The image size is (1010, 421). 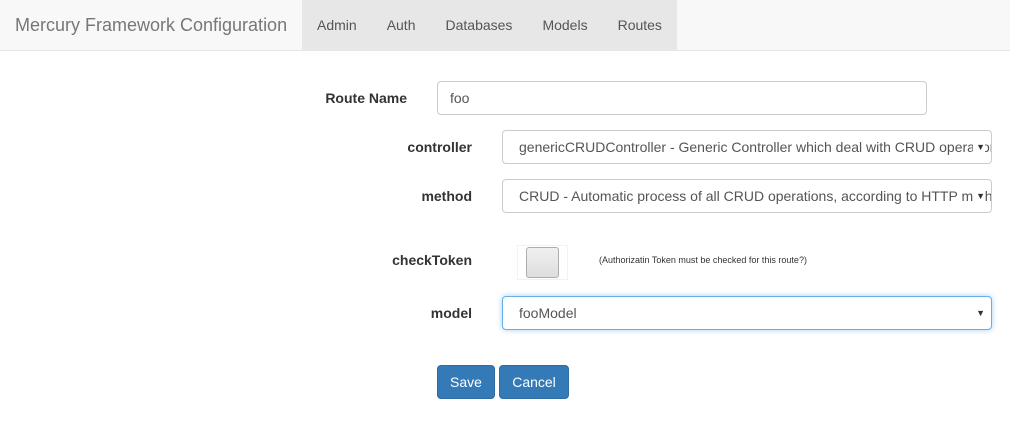 I want to click on nav-tabs: Admin Auth Databases Models Routes, so click(x=489, y=25).